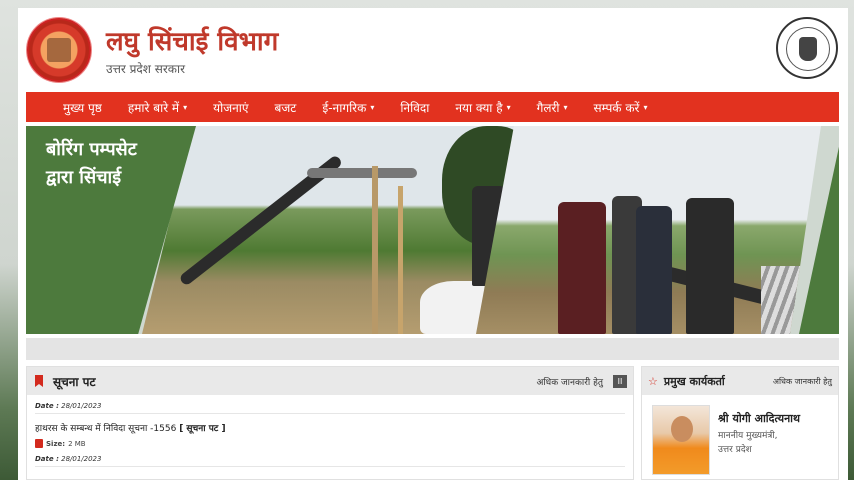 This screenshot has width=854, height=480. I want to click on officer-role-line2: उत्तर प्रदेश, so click(735, 450).